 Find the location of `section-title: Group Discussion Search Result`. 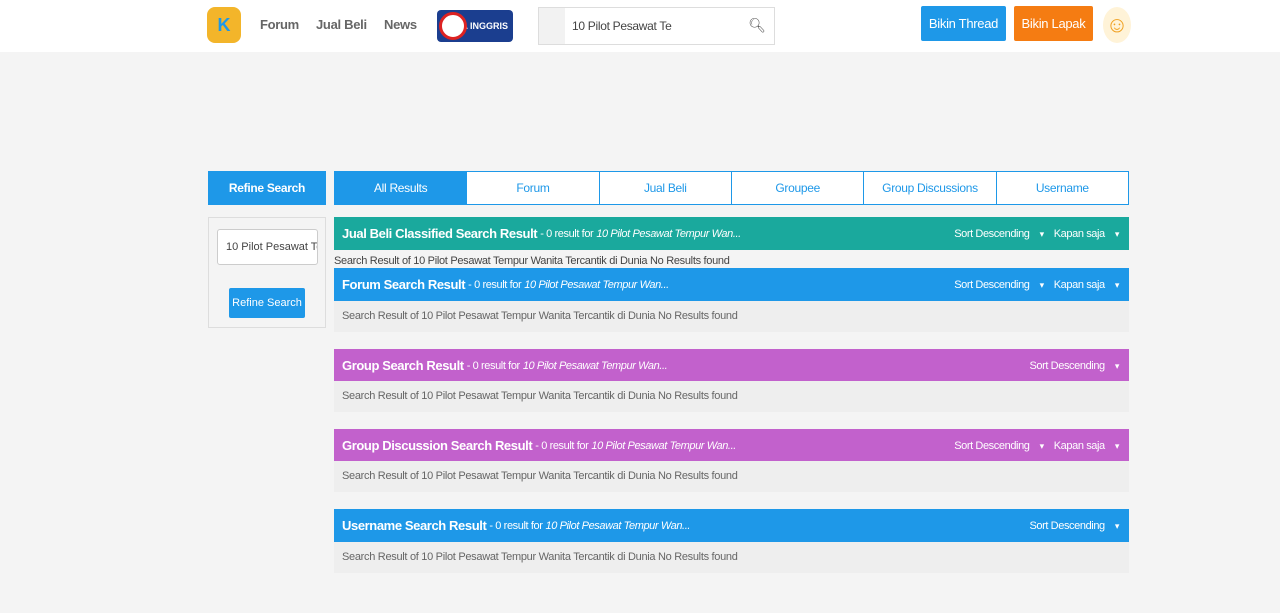

section-title: Group Discussion Search Result is located at coordinates (437, 445).